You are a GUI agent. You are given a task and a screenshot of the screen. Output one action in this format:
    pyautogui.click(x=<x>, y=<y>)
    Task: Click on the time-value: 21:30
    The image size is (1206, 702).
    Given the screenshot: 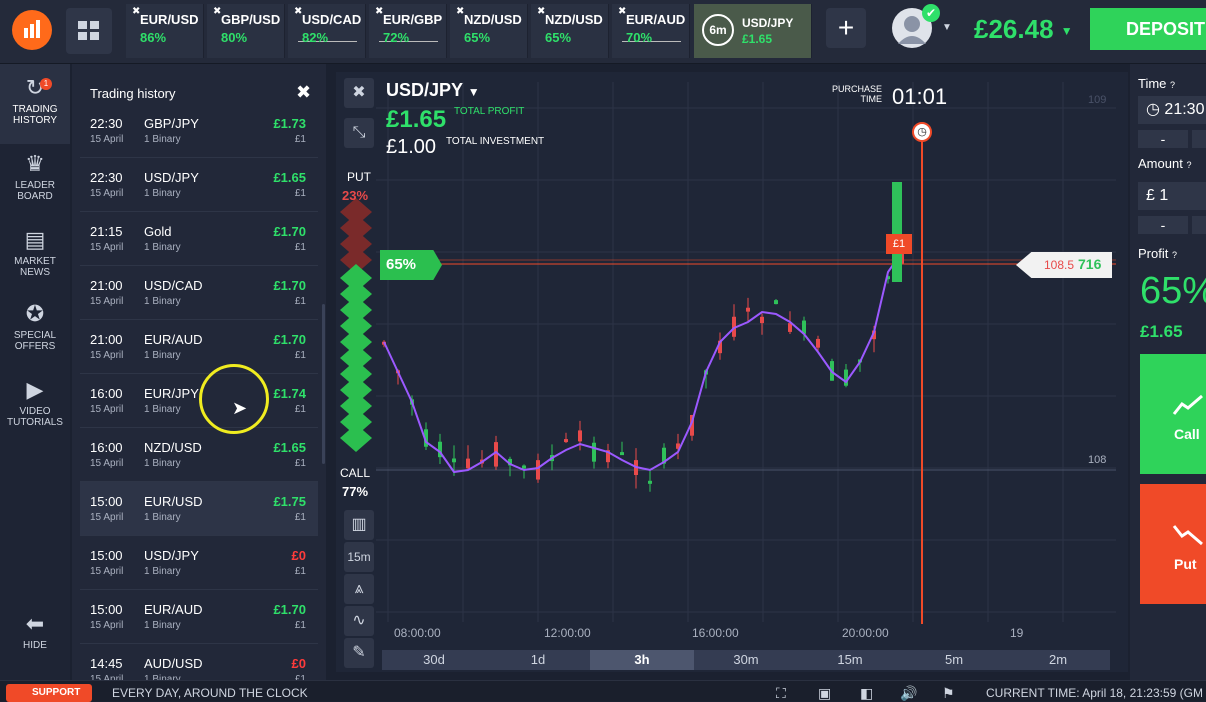 What is the action you would take?
    pyautogui.click(x=1184, y=109)
    